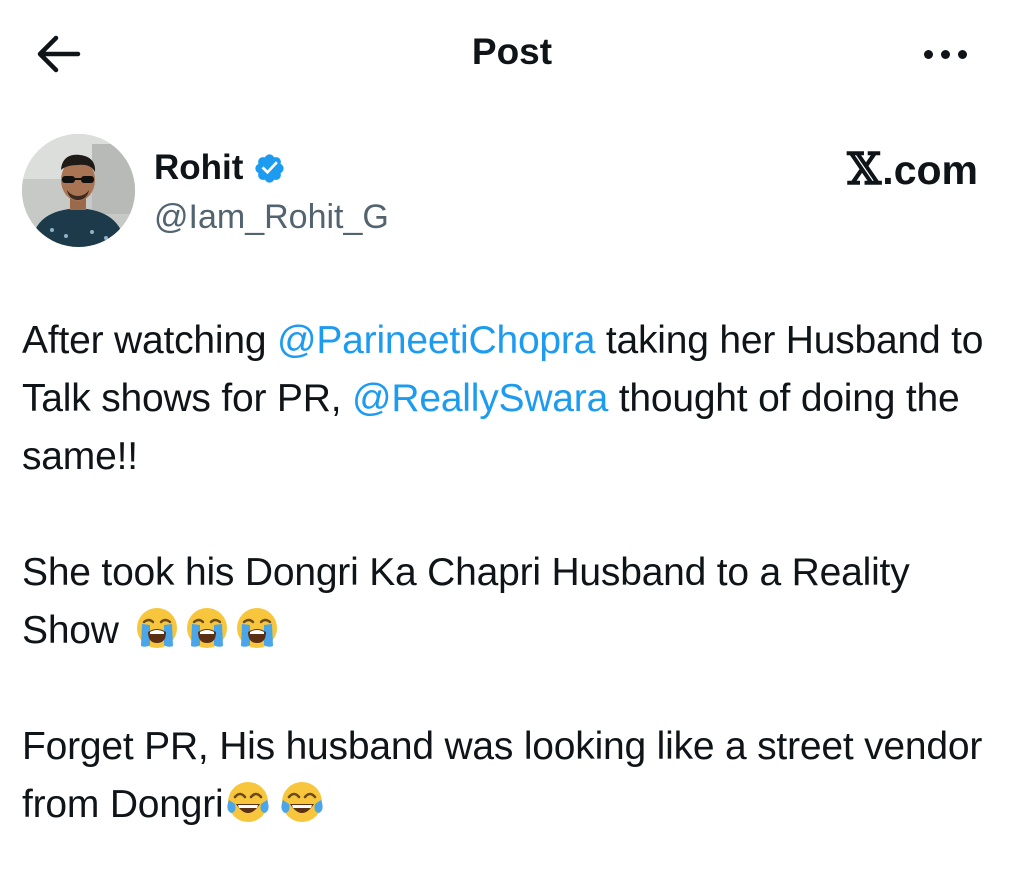 Image resolution: width=1024 pixels, height=892 pixels. What do you see at coordinates (946, 54) in the screenshot?
I see `more-options-button` at bounding box center [946, 54].